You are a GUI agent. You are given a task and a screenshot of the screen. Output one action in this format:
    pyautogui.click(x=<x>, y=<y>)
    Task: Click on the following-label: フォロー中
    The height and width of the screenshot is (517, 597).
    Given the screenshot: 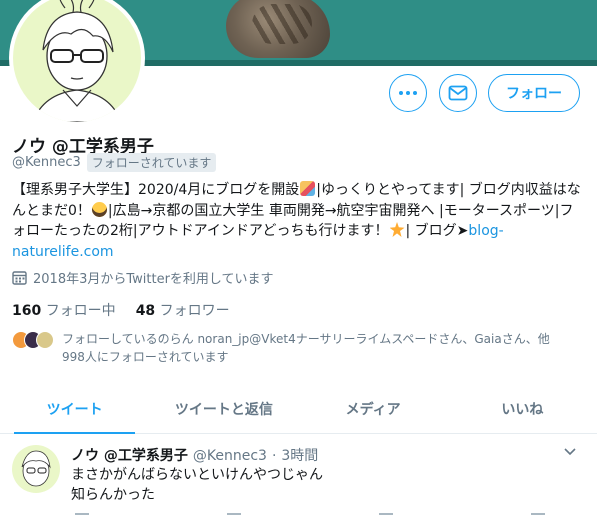 What is the action you would take?
    pyautogui.click(x=80, y=311)
    